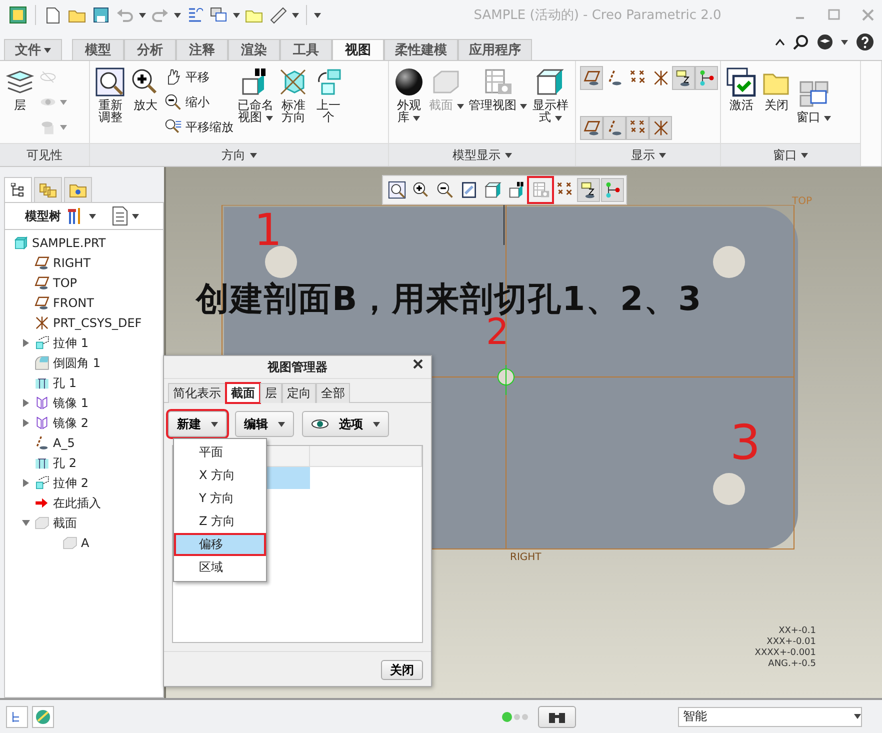 The image size is (882, 733). I want to click on favorites-tab, so click(78, 189).